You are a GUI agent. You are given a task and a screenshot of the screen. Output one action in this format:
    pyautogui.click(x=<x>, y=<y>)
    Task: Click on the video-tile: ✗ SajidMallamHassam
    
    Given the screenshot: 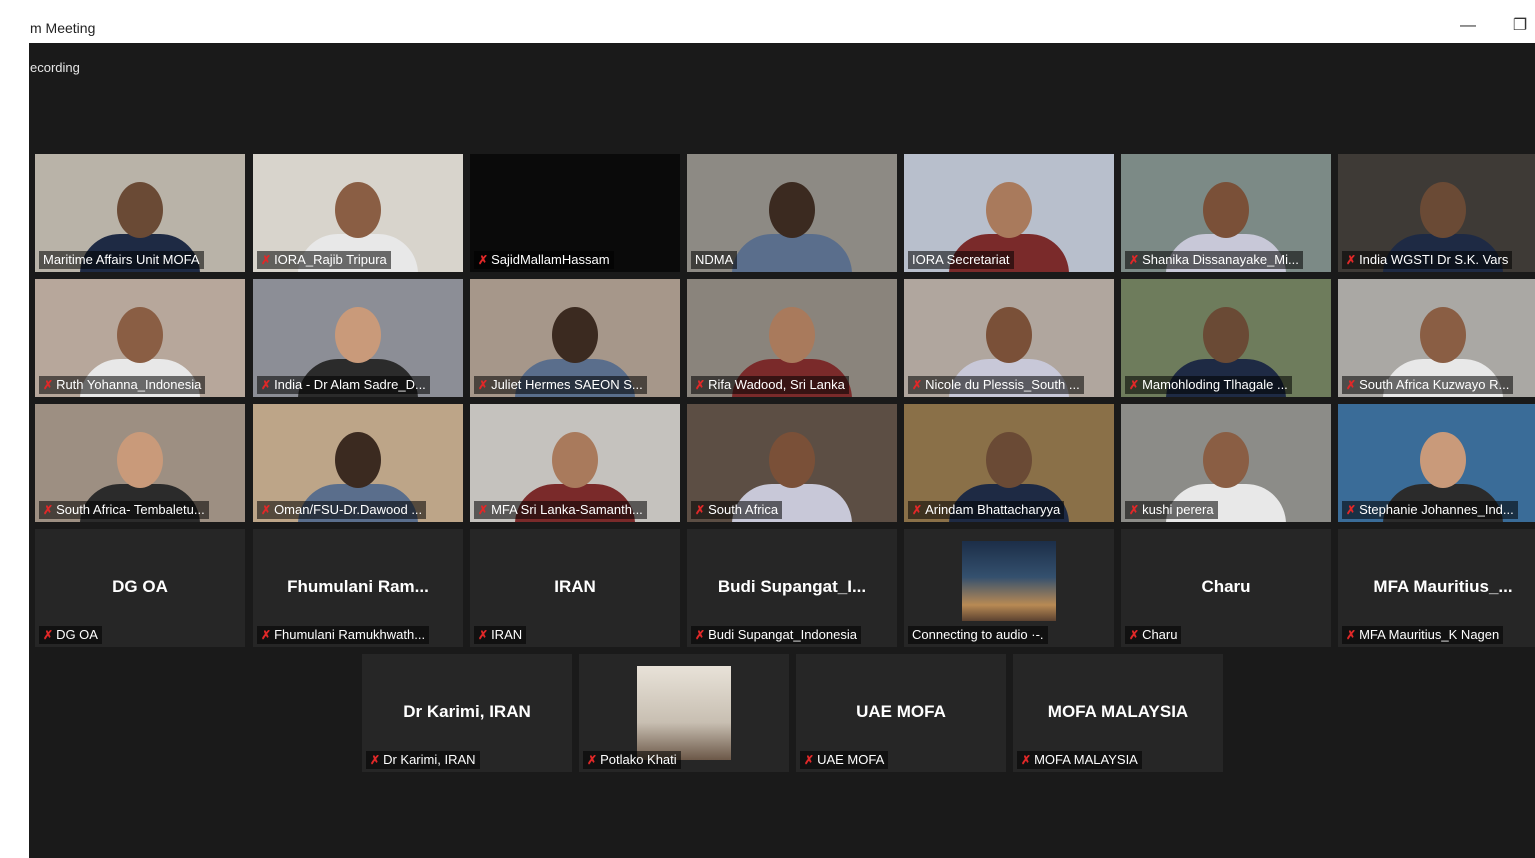 What is the action you would take?
    pyautogui.click(x=575, y=213)
    